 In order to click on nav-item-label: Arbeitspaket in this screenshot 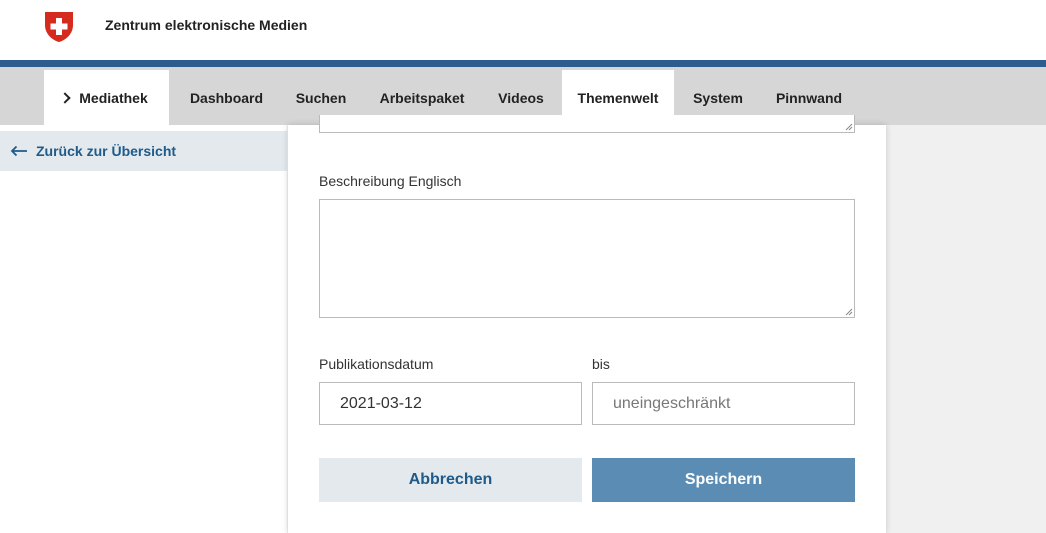, I will do `click(422, 97)`.